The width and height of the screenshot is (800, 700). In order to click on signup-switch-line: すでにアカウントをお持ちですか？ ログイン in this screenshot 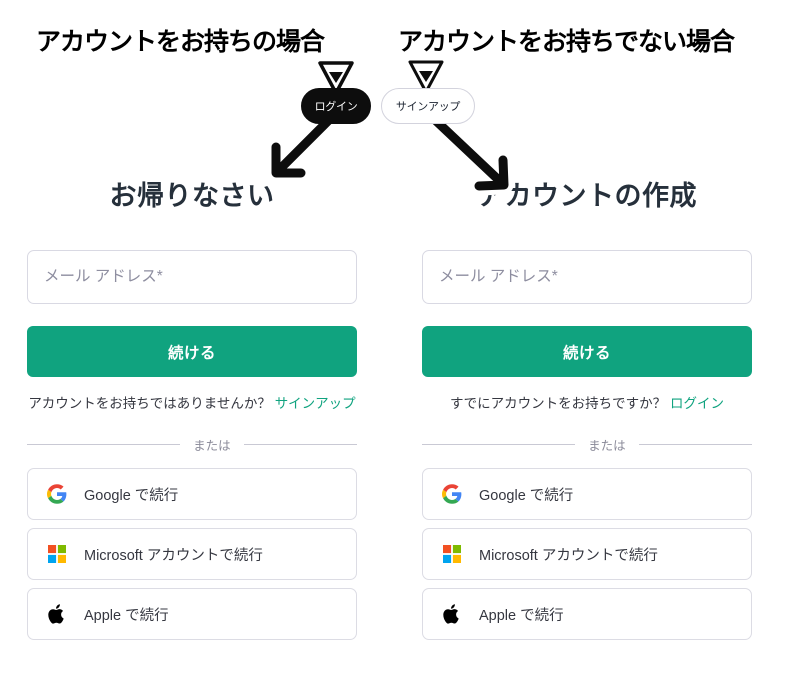, I will do `click(587, 404)`.